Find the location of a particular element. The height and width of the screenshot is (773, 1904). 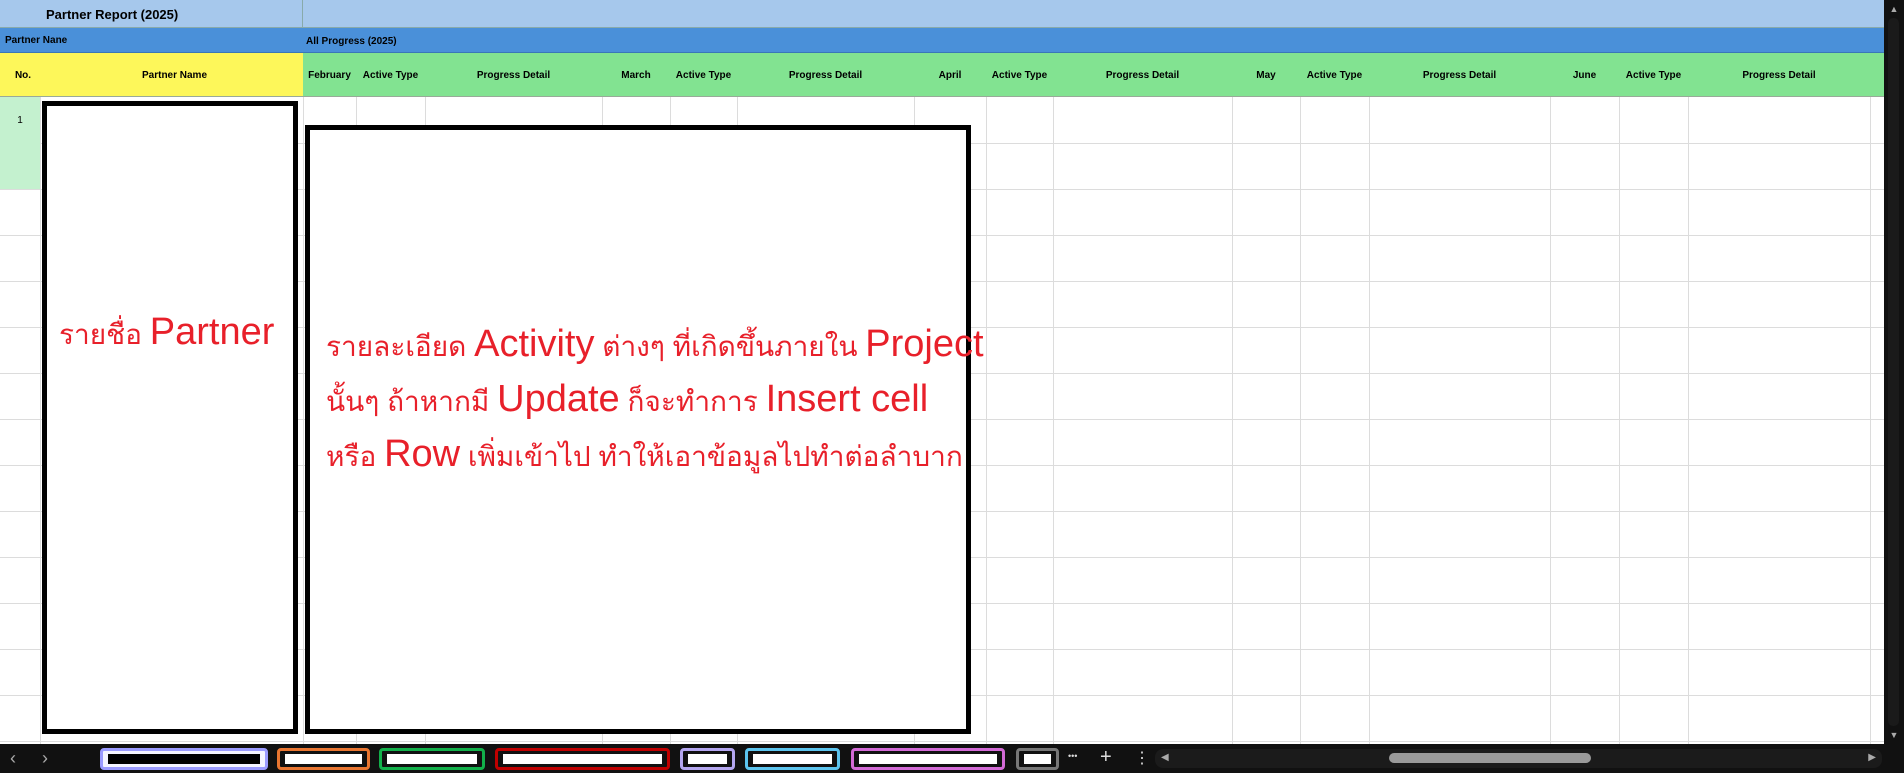

sheet-tab-bar: ‹ › ••• + ⋮ ◀ ▶ is located at coordinates (952, 758).